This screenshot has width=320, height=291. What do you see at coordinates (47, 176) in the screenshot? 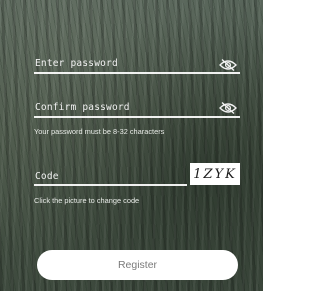
I see `code-placeholder: Code` at bounding box center [47, 176].